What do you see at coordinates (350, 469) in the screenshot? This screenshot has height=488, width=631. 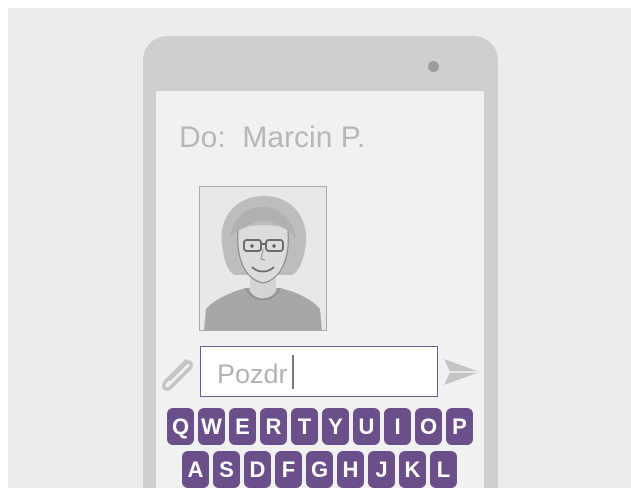 I see `key-h: H` at bounding box center [350, 469].